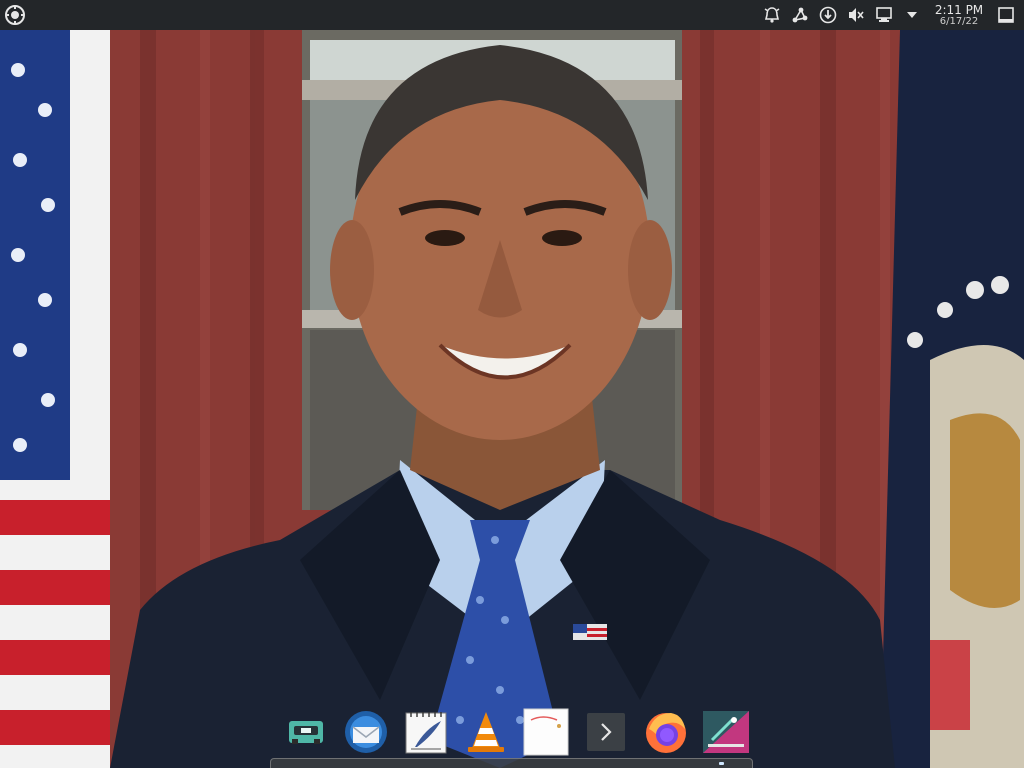  I want to click on volume-muted-icon, so click(856, 15).